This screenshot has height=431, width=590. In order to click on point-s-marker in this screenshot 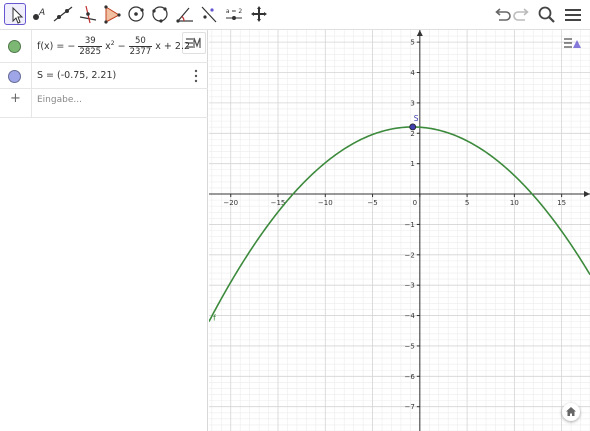, I will do `click(413, 127)`.